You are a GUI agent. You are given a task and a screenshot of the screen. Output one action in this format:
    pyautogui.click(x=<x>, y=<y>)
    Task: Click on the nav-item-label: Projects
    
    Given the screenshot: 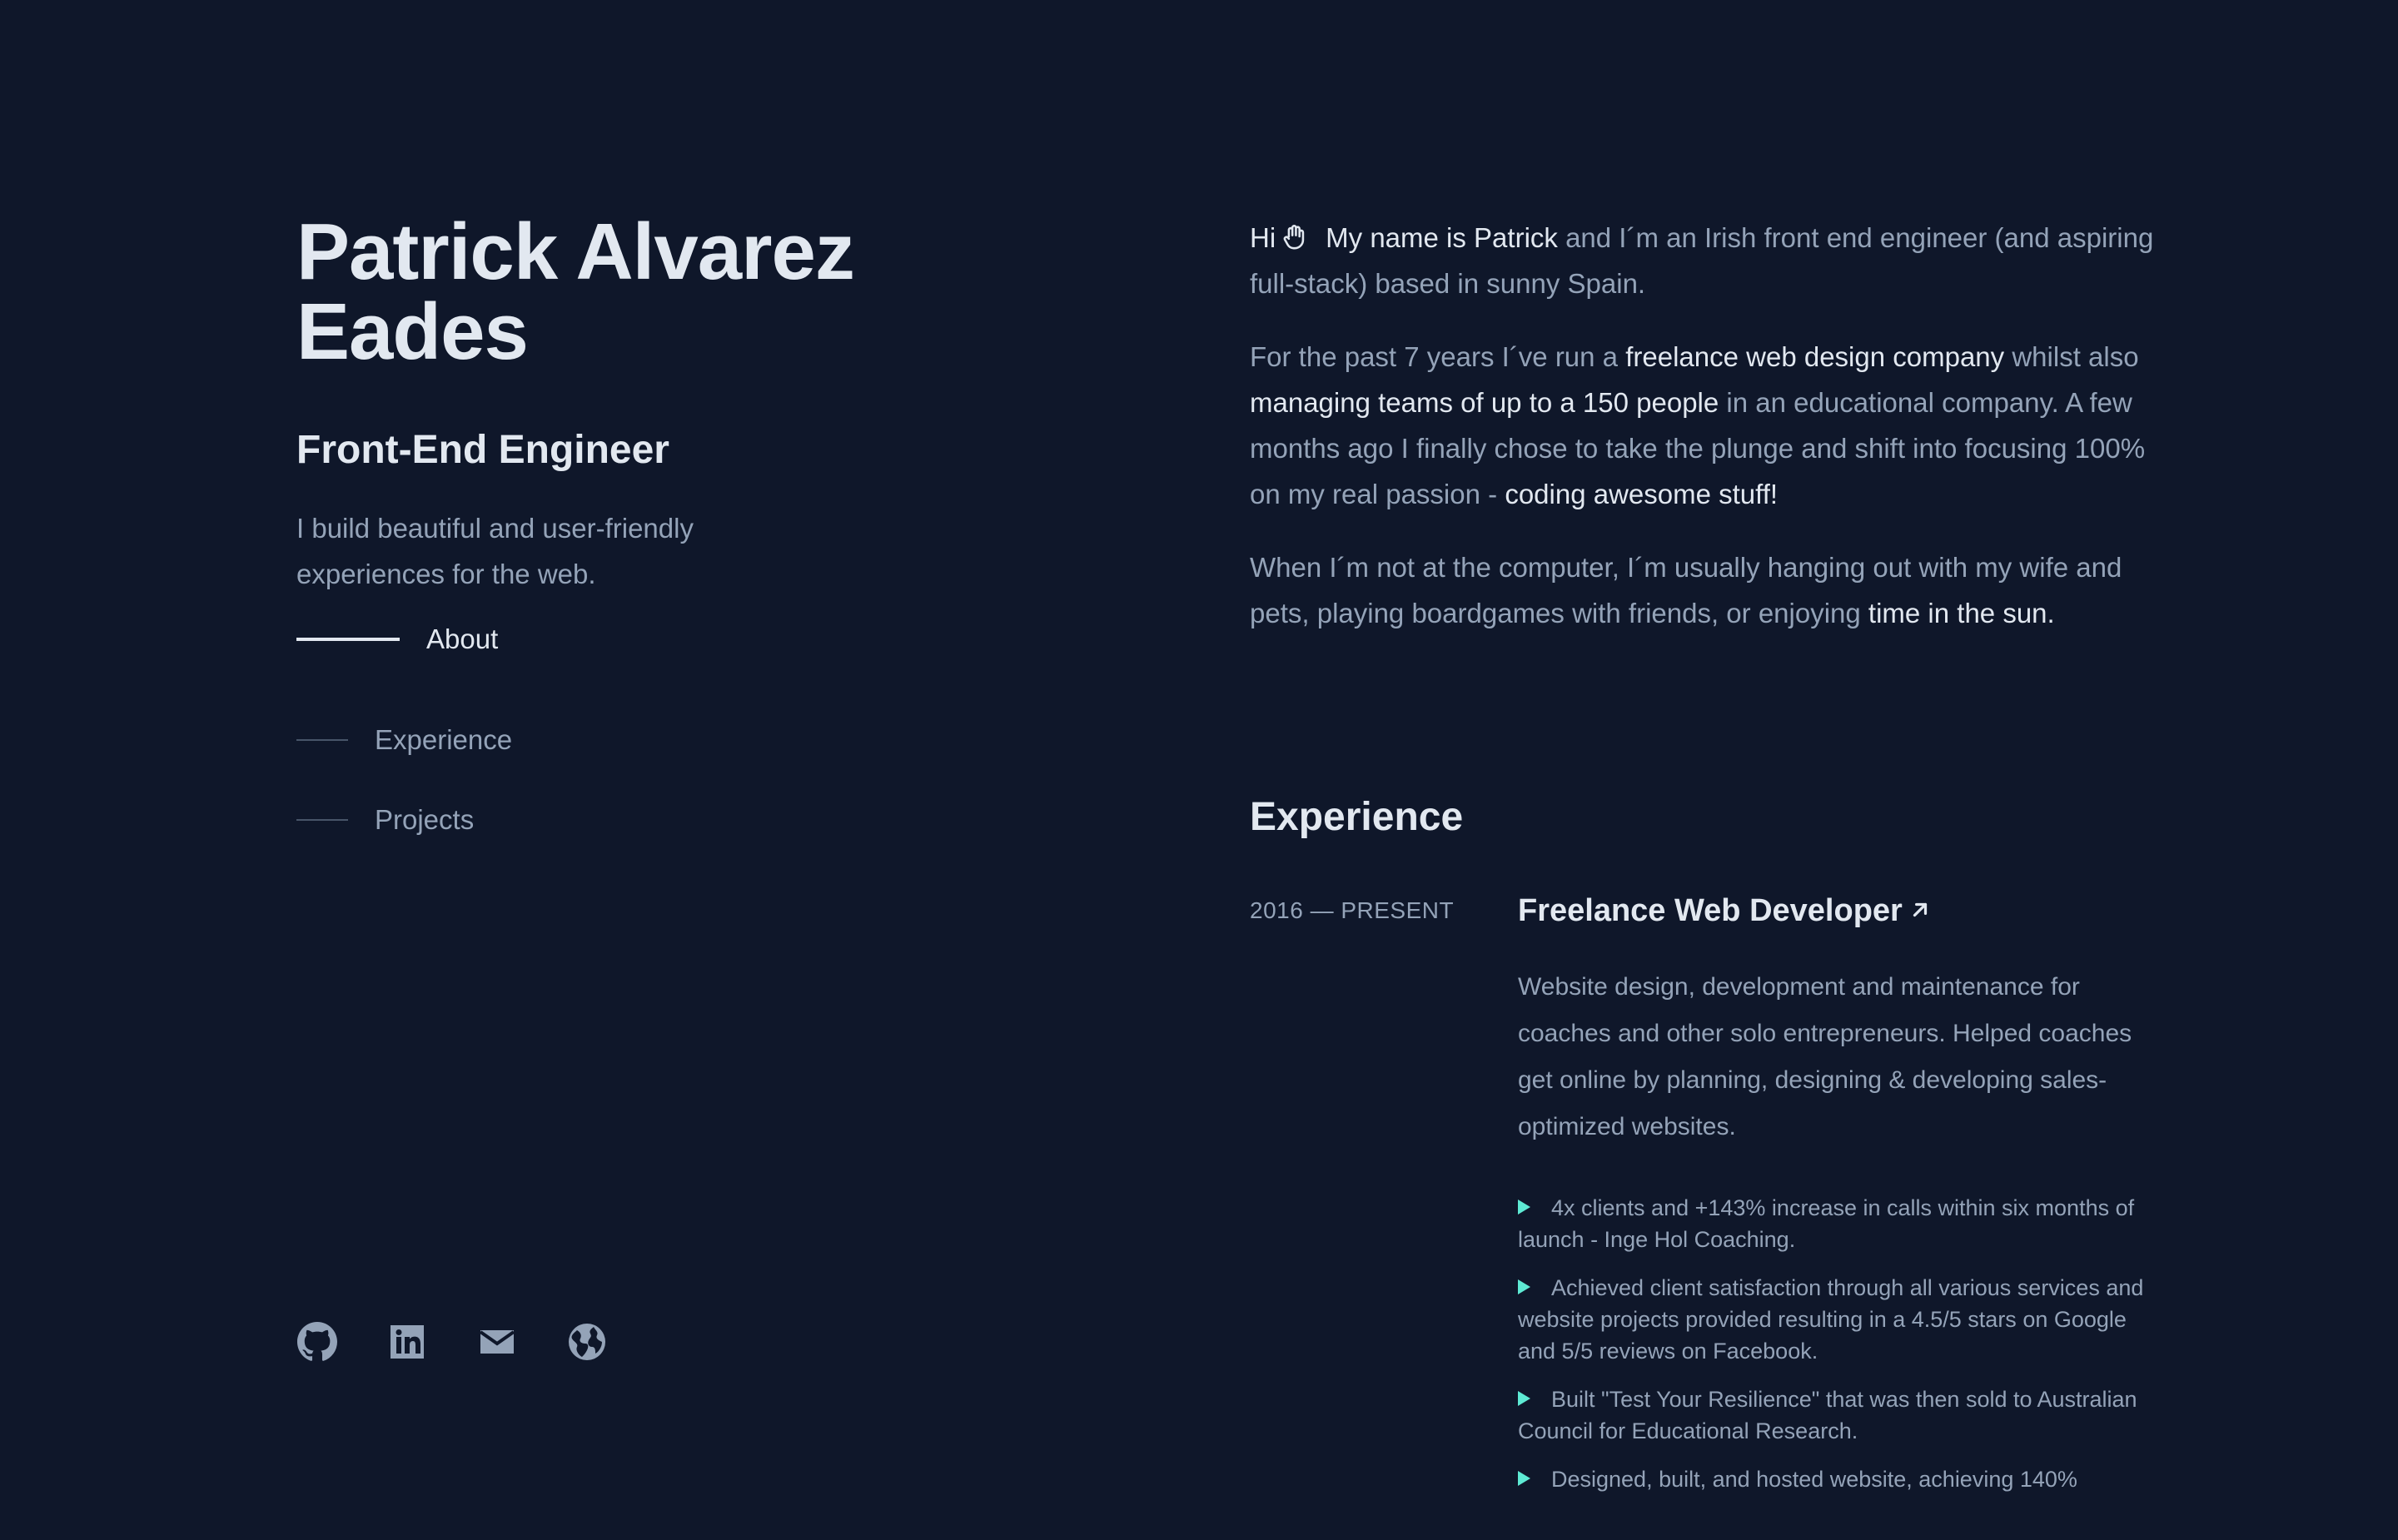 What is the action you would take?
    pyautogui.click(x=425, y=820)
    